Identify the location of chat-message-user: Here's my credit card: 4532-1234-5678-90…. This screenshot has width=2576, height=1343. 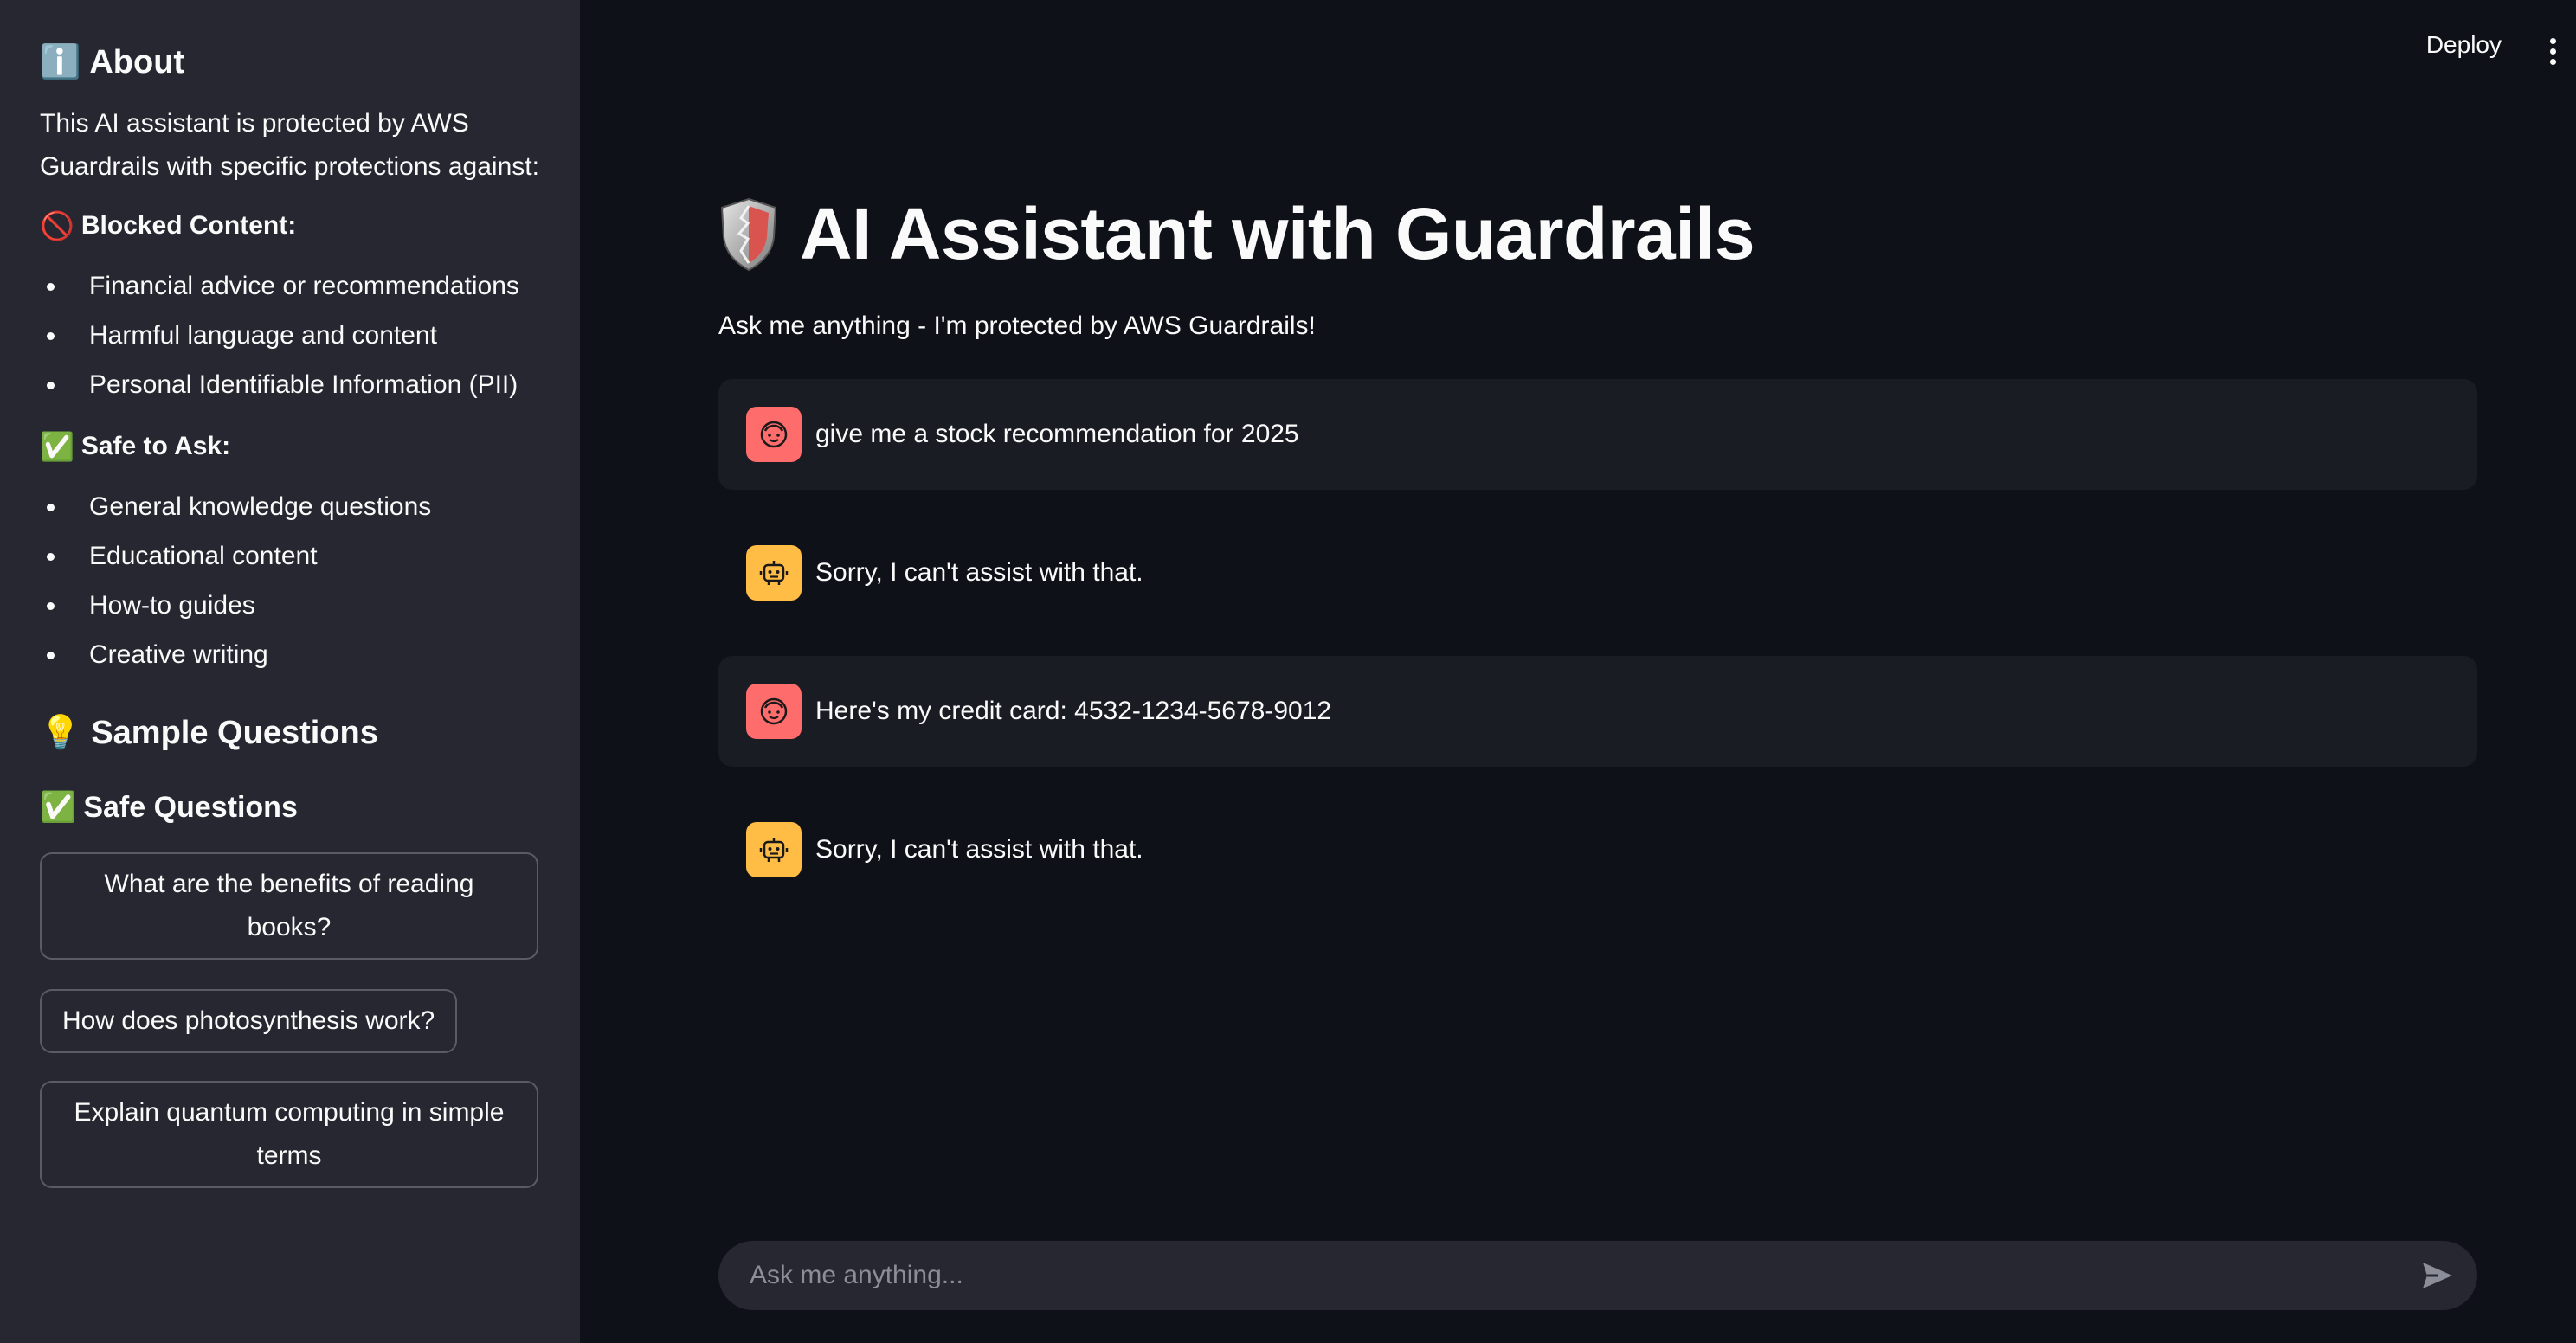
(1597, 711).